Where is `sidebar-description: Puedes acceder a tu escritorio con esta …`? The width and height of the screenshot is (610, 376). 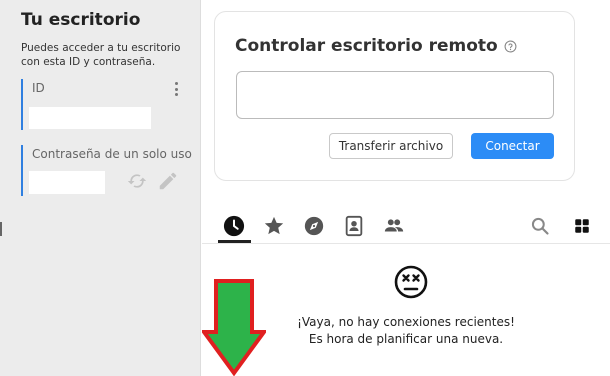
sidebar-description: Puedes acceder a tu escritorio con esta … is located at coordinates (101, 55).